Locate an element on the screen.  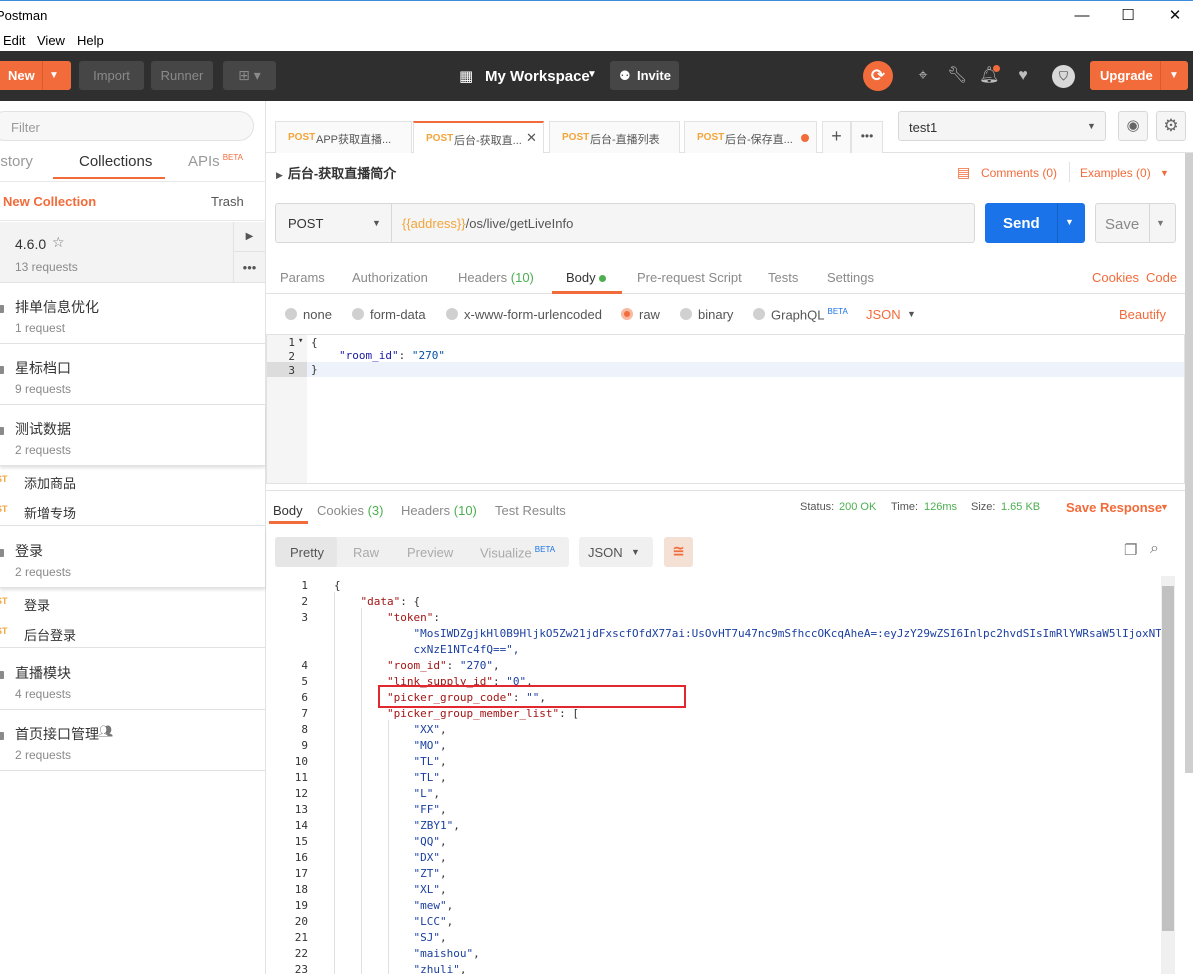
add-tab-button: + is located at coordinates (836, 137).